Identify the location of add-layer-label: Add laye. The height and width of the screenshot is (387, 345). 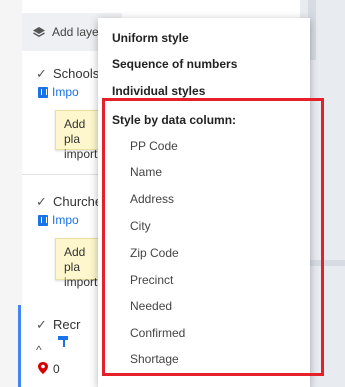
(75, 32).